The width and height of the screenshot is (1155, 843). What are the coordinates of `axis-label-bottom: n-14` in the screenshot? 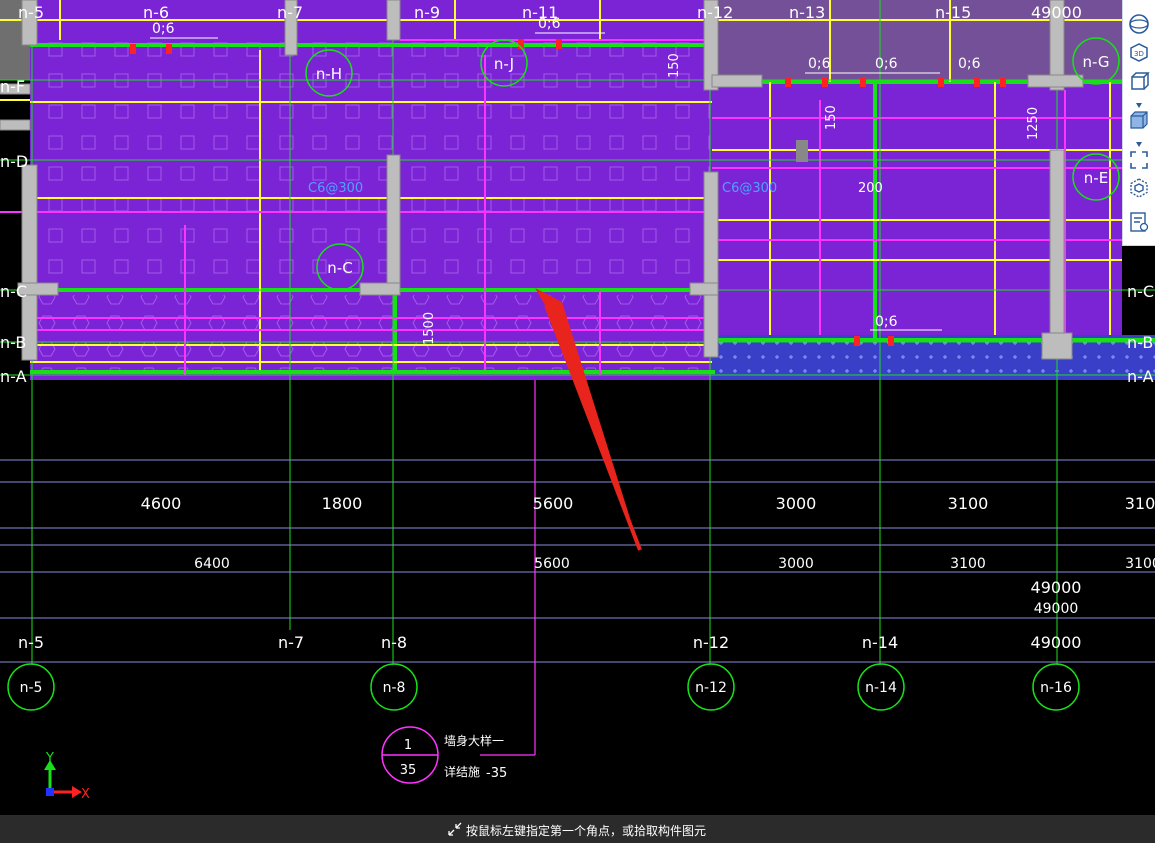 It's located at (880, 642).